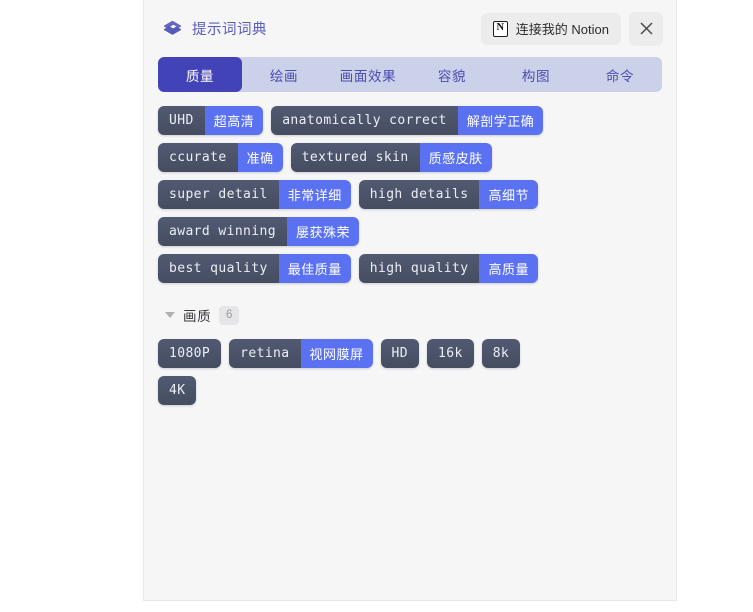  I want to click on chevron-down-icon, so click(170, 315).